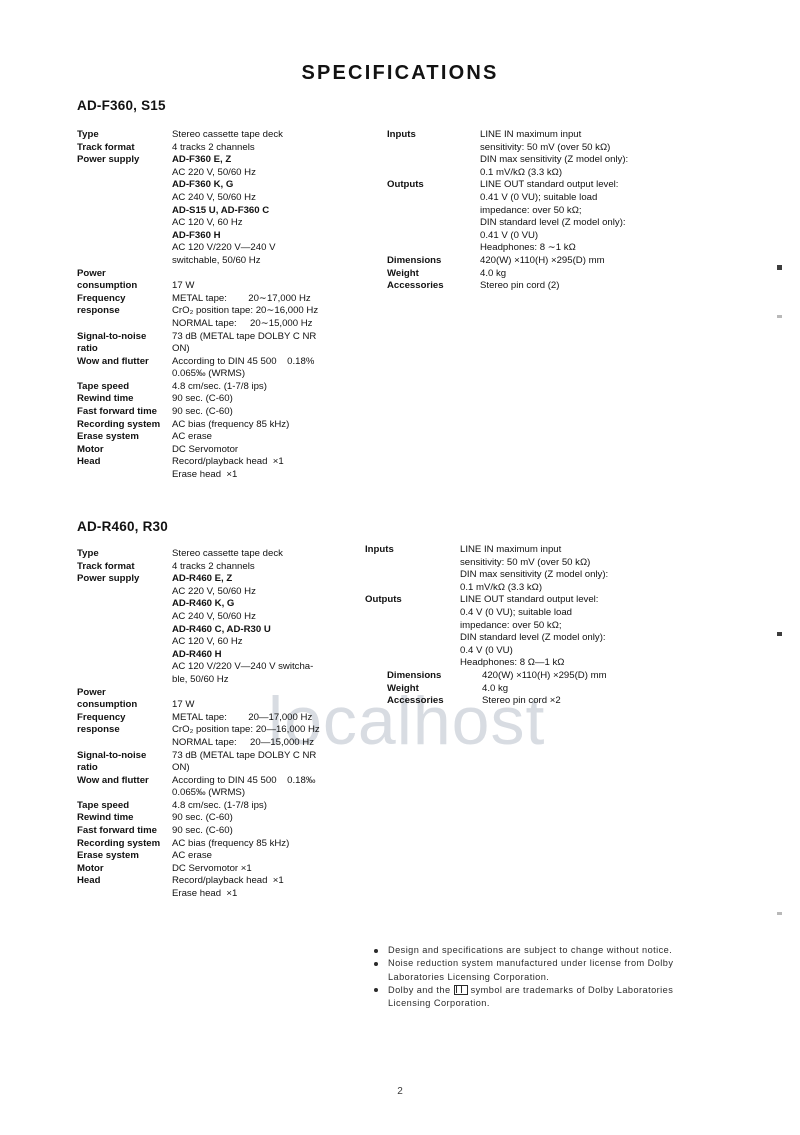 Image resolution: width=800 pixels, height=1135 pixels. Describe the element at coordinates (509, 235) in the screenshot. I see `spec-value: 0.41 V (0 VU)` at that location.